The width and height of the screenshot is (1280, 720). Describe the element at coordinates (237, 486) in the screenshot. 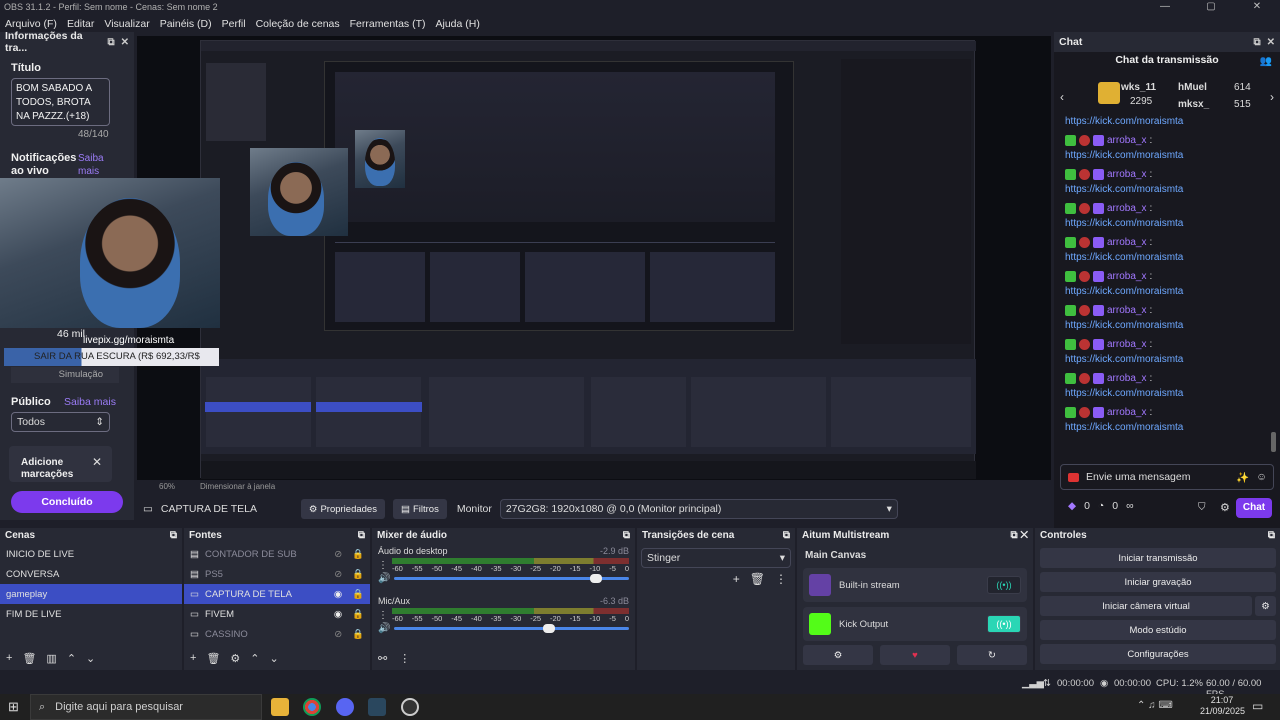

I see `resize-label: Dimensionar à janela` at that location.